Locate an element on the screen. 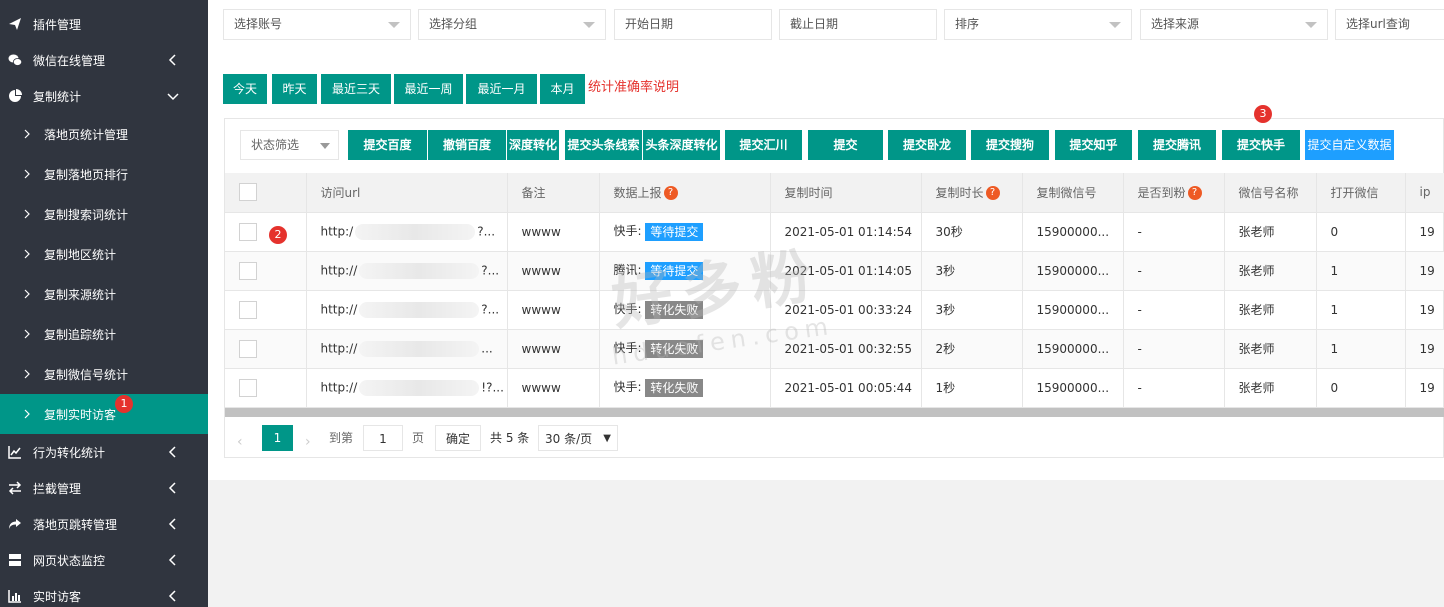 The height and width of the screenshot is (607, 1444). horizontal-scrollbar is located at coordinates (834, 412).